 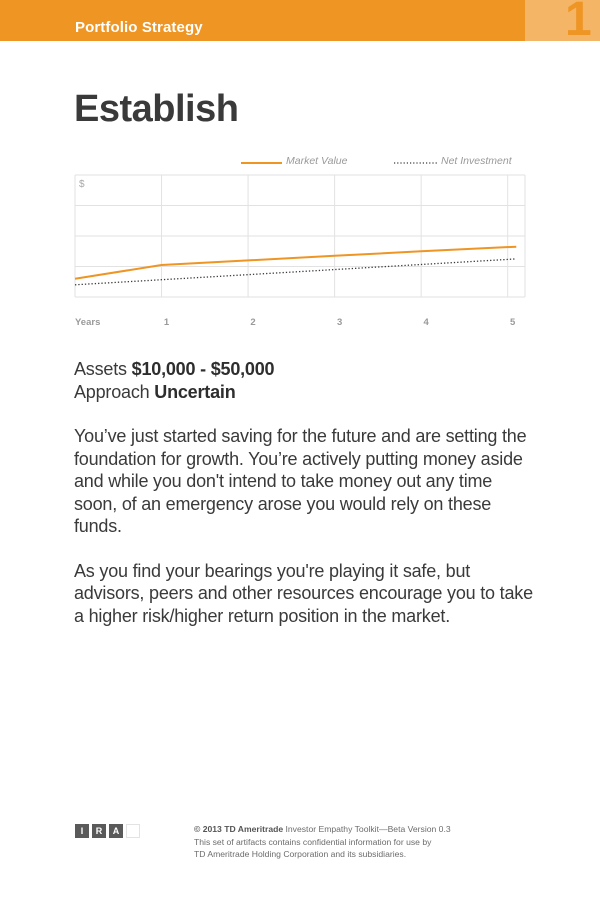 I want to click on section-label: Portfolio Strategy, so click(x=139, y=27).